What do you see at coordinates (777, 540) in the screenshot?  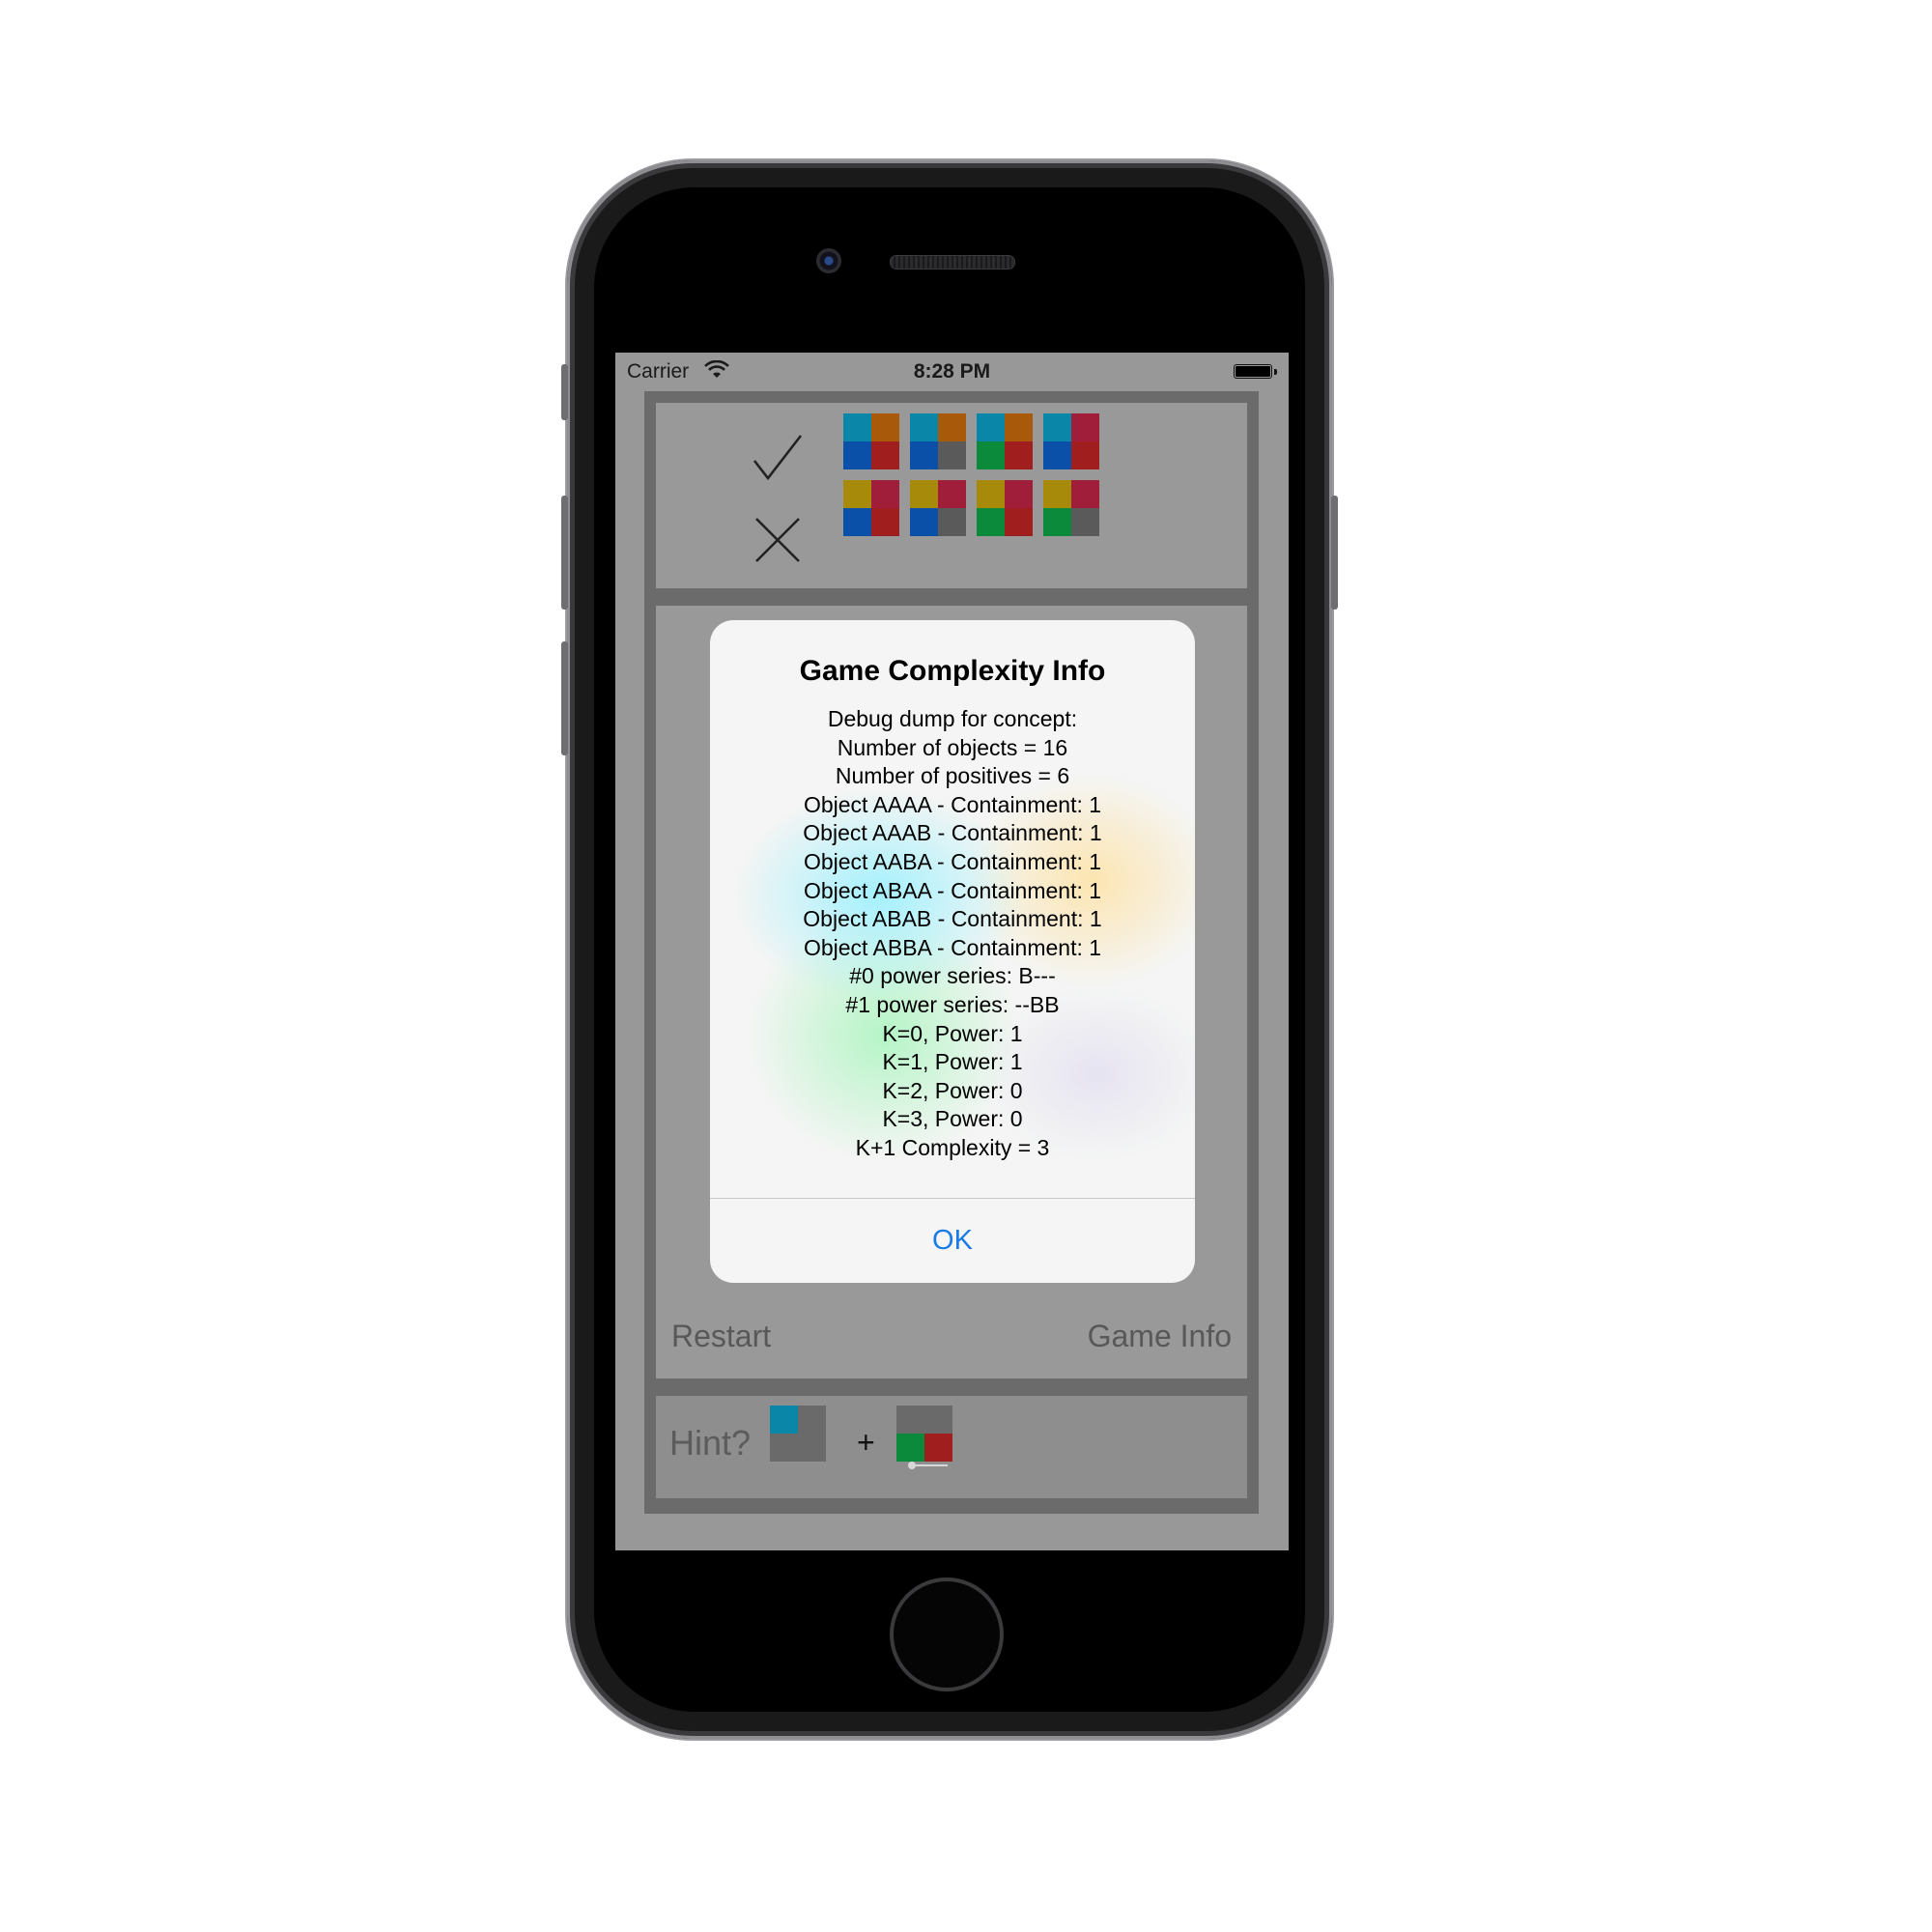 I see `x-icon` at bounding box center [777, 540].